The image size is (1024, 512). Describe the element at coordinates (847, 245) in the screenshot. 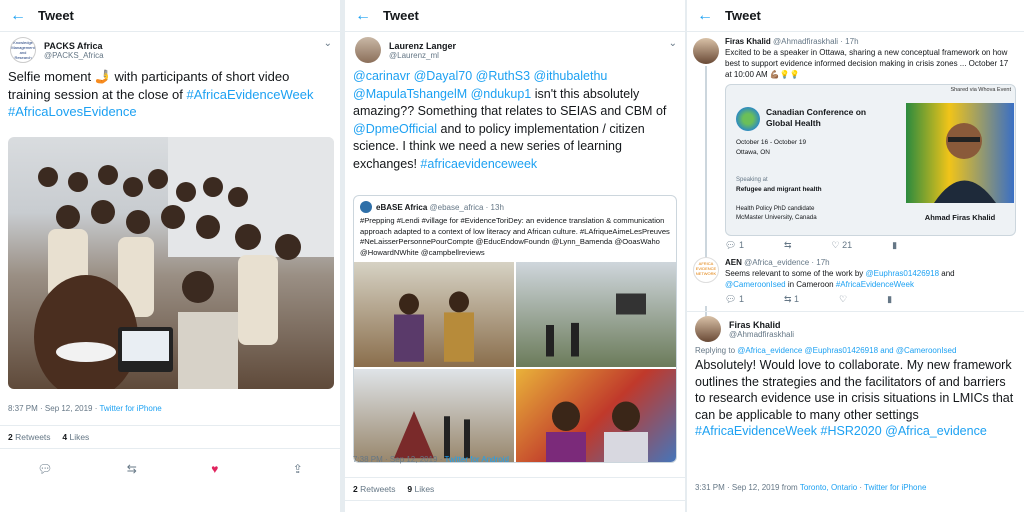

I see `like-count: 21` at that location.